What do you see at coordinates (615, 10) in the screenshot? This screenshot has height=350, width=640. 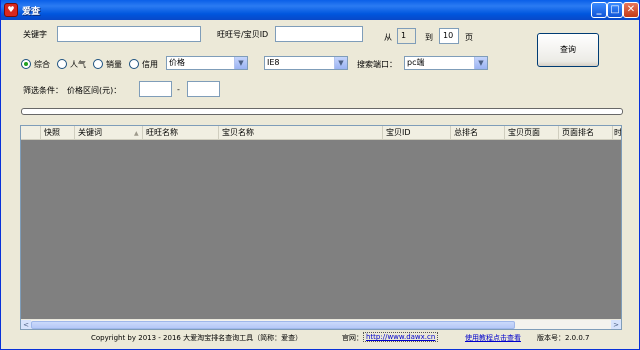 I see `maximize-button: □` at bounding box center [615, 10].